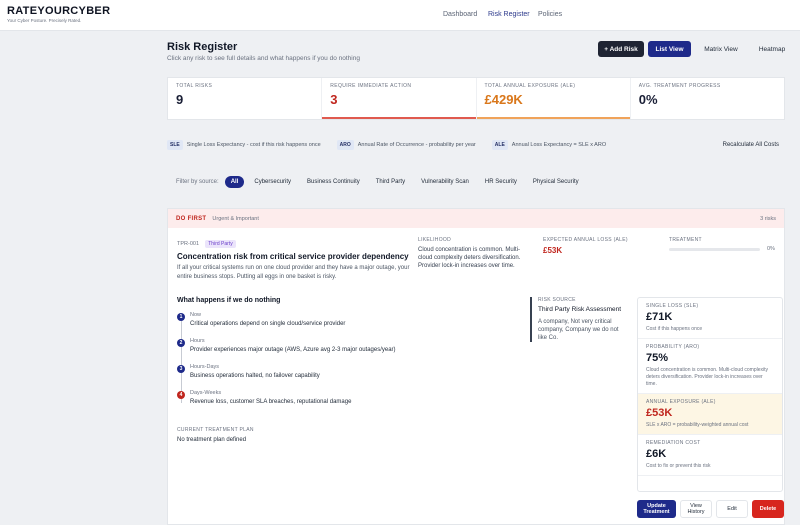 The image size is (800, 525). What do you see at coordinates (673, 347) in the screenshot?
I see `metric-label: Probability (ARO)` at bounding box center [673, 347].